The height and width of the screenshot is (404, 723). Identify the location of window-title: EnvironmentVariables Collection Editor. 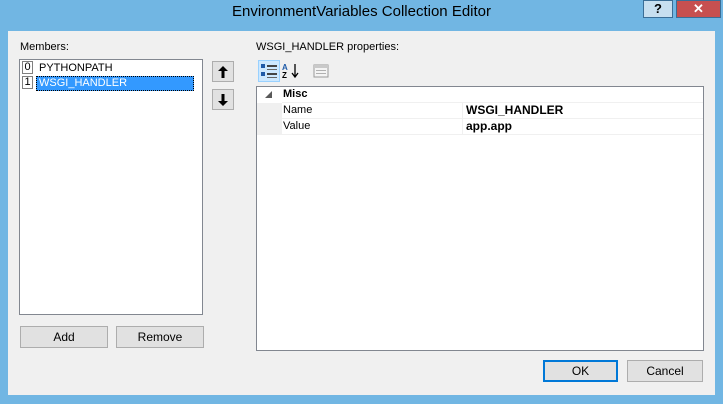
(361, 11).